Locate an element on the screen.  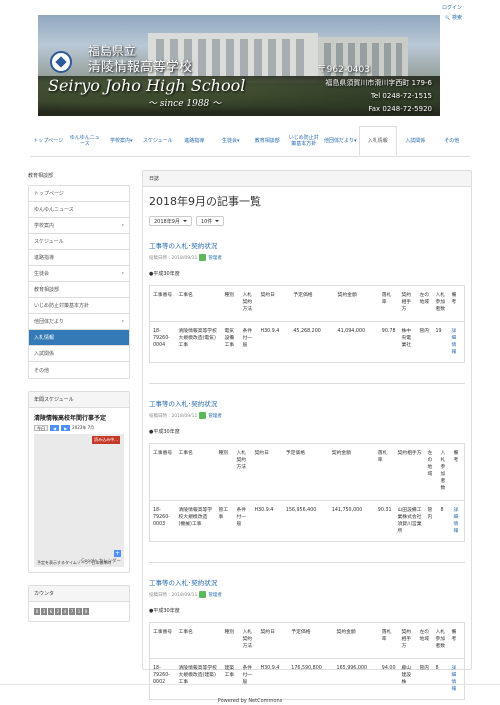
counter-digit: 9 is located at coordinates (86, 611).